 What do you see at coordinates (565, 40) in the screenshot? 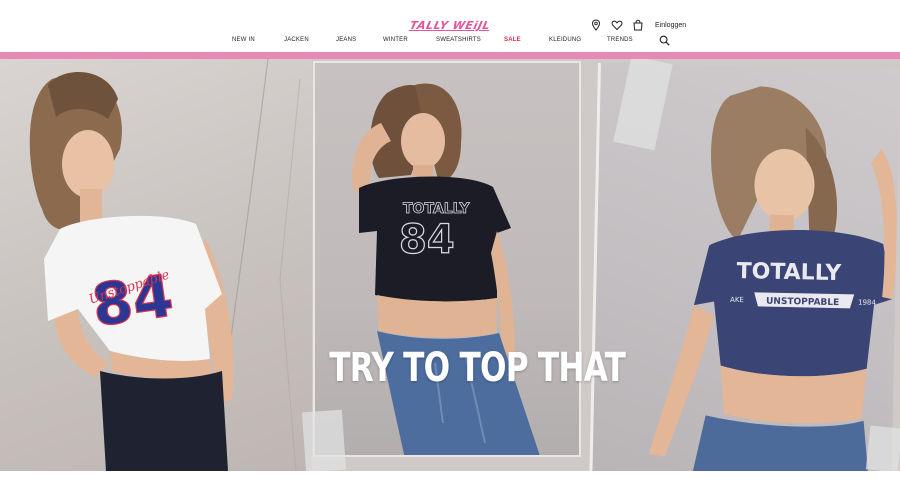
I see `nav-item-kleidung: KLEIDUNG` at bounding box center [565, 40].